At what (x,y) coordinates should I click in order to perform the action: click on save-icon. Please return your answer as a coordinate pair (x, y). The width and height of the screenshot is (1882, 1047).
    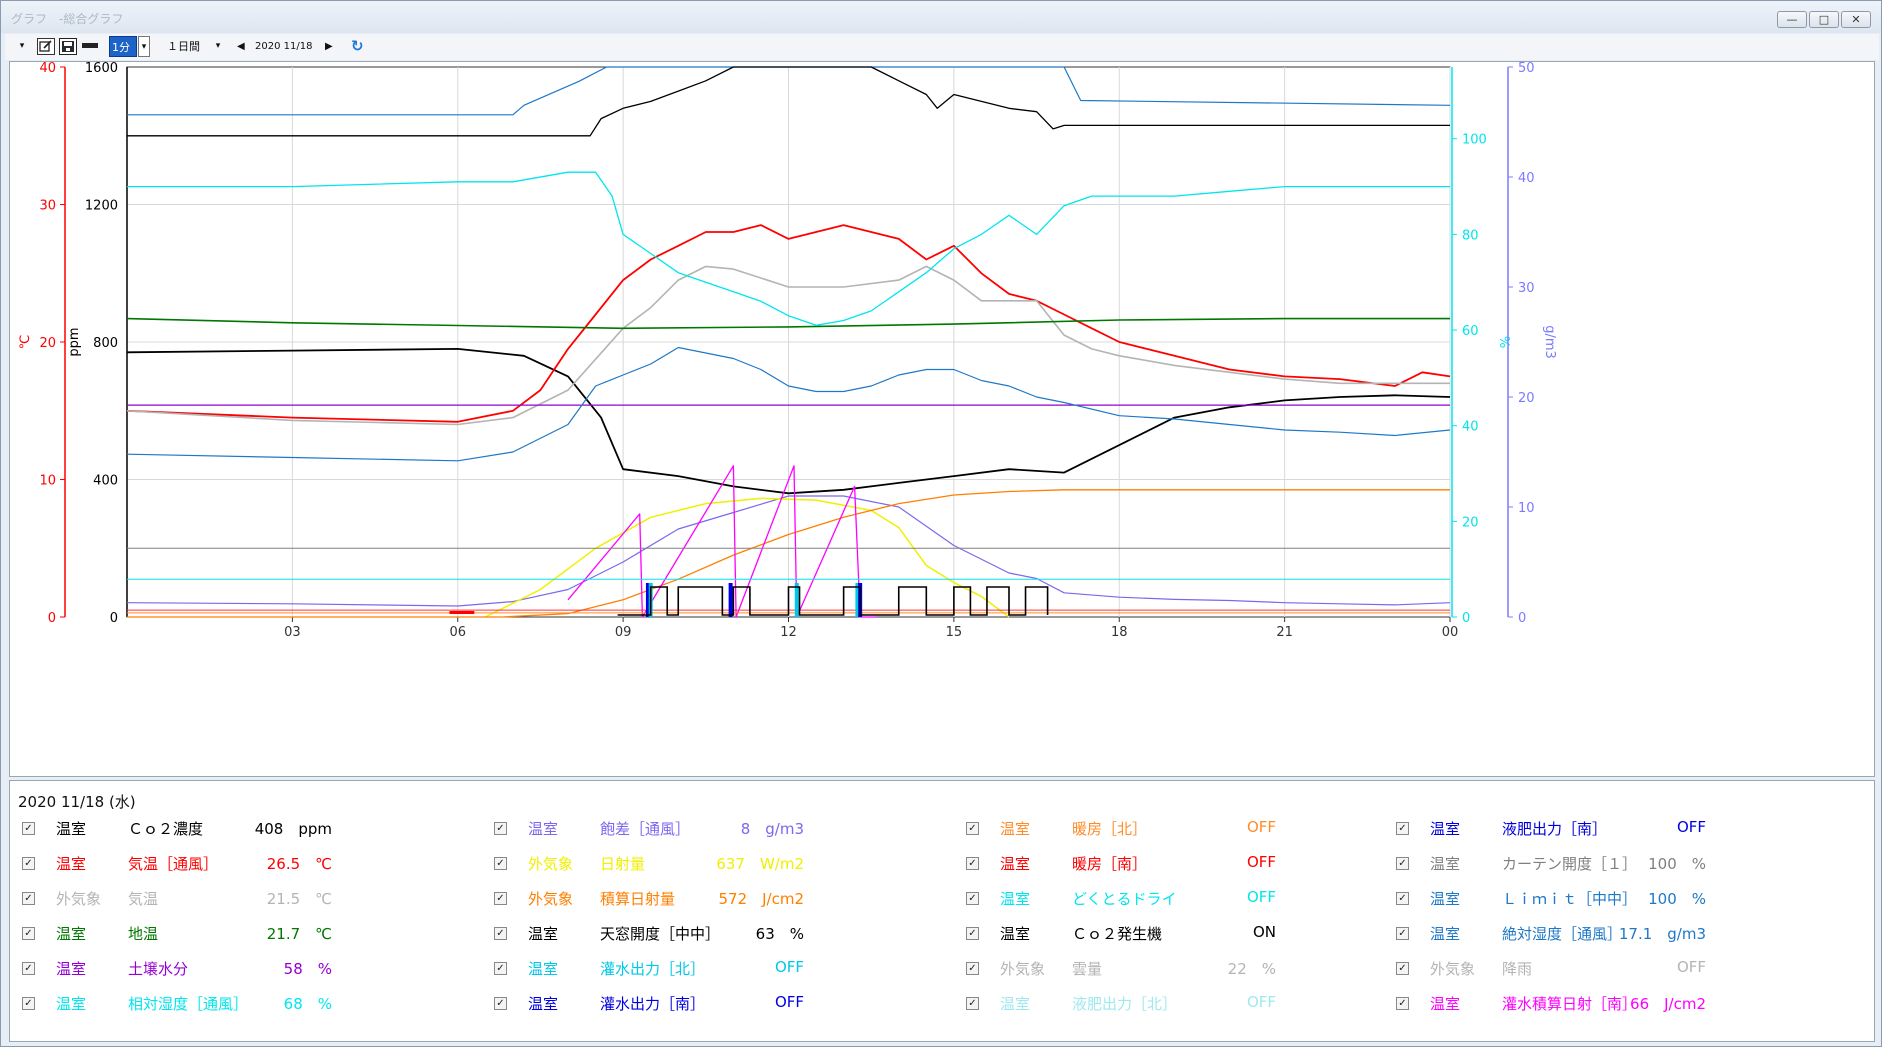
    Looking at the image, I should click on (68, 46).